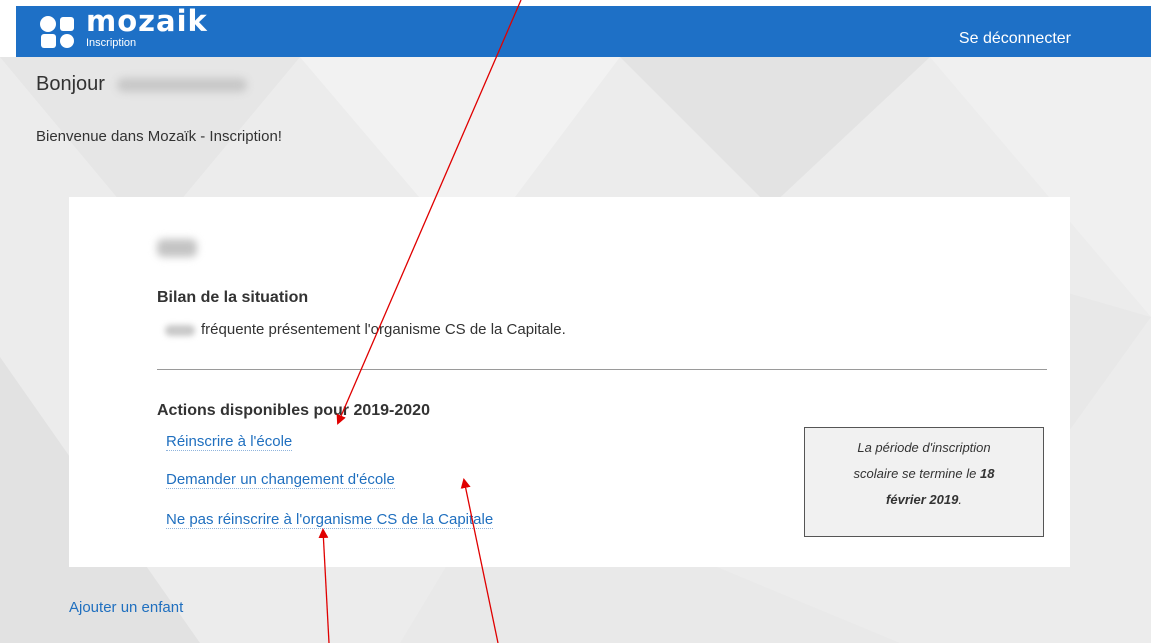 The image size is (1151, 643). Describe the element at coordinates (159, 136) in the screenshot. I see `welcome-message: Bienvenue dans Mozaïk - Inscription!` at that location.